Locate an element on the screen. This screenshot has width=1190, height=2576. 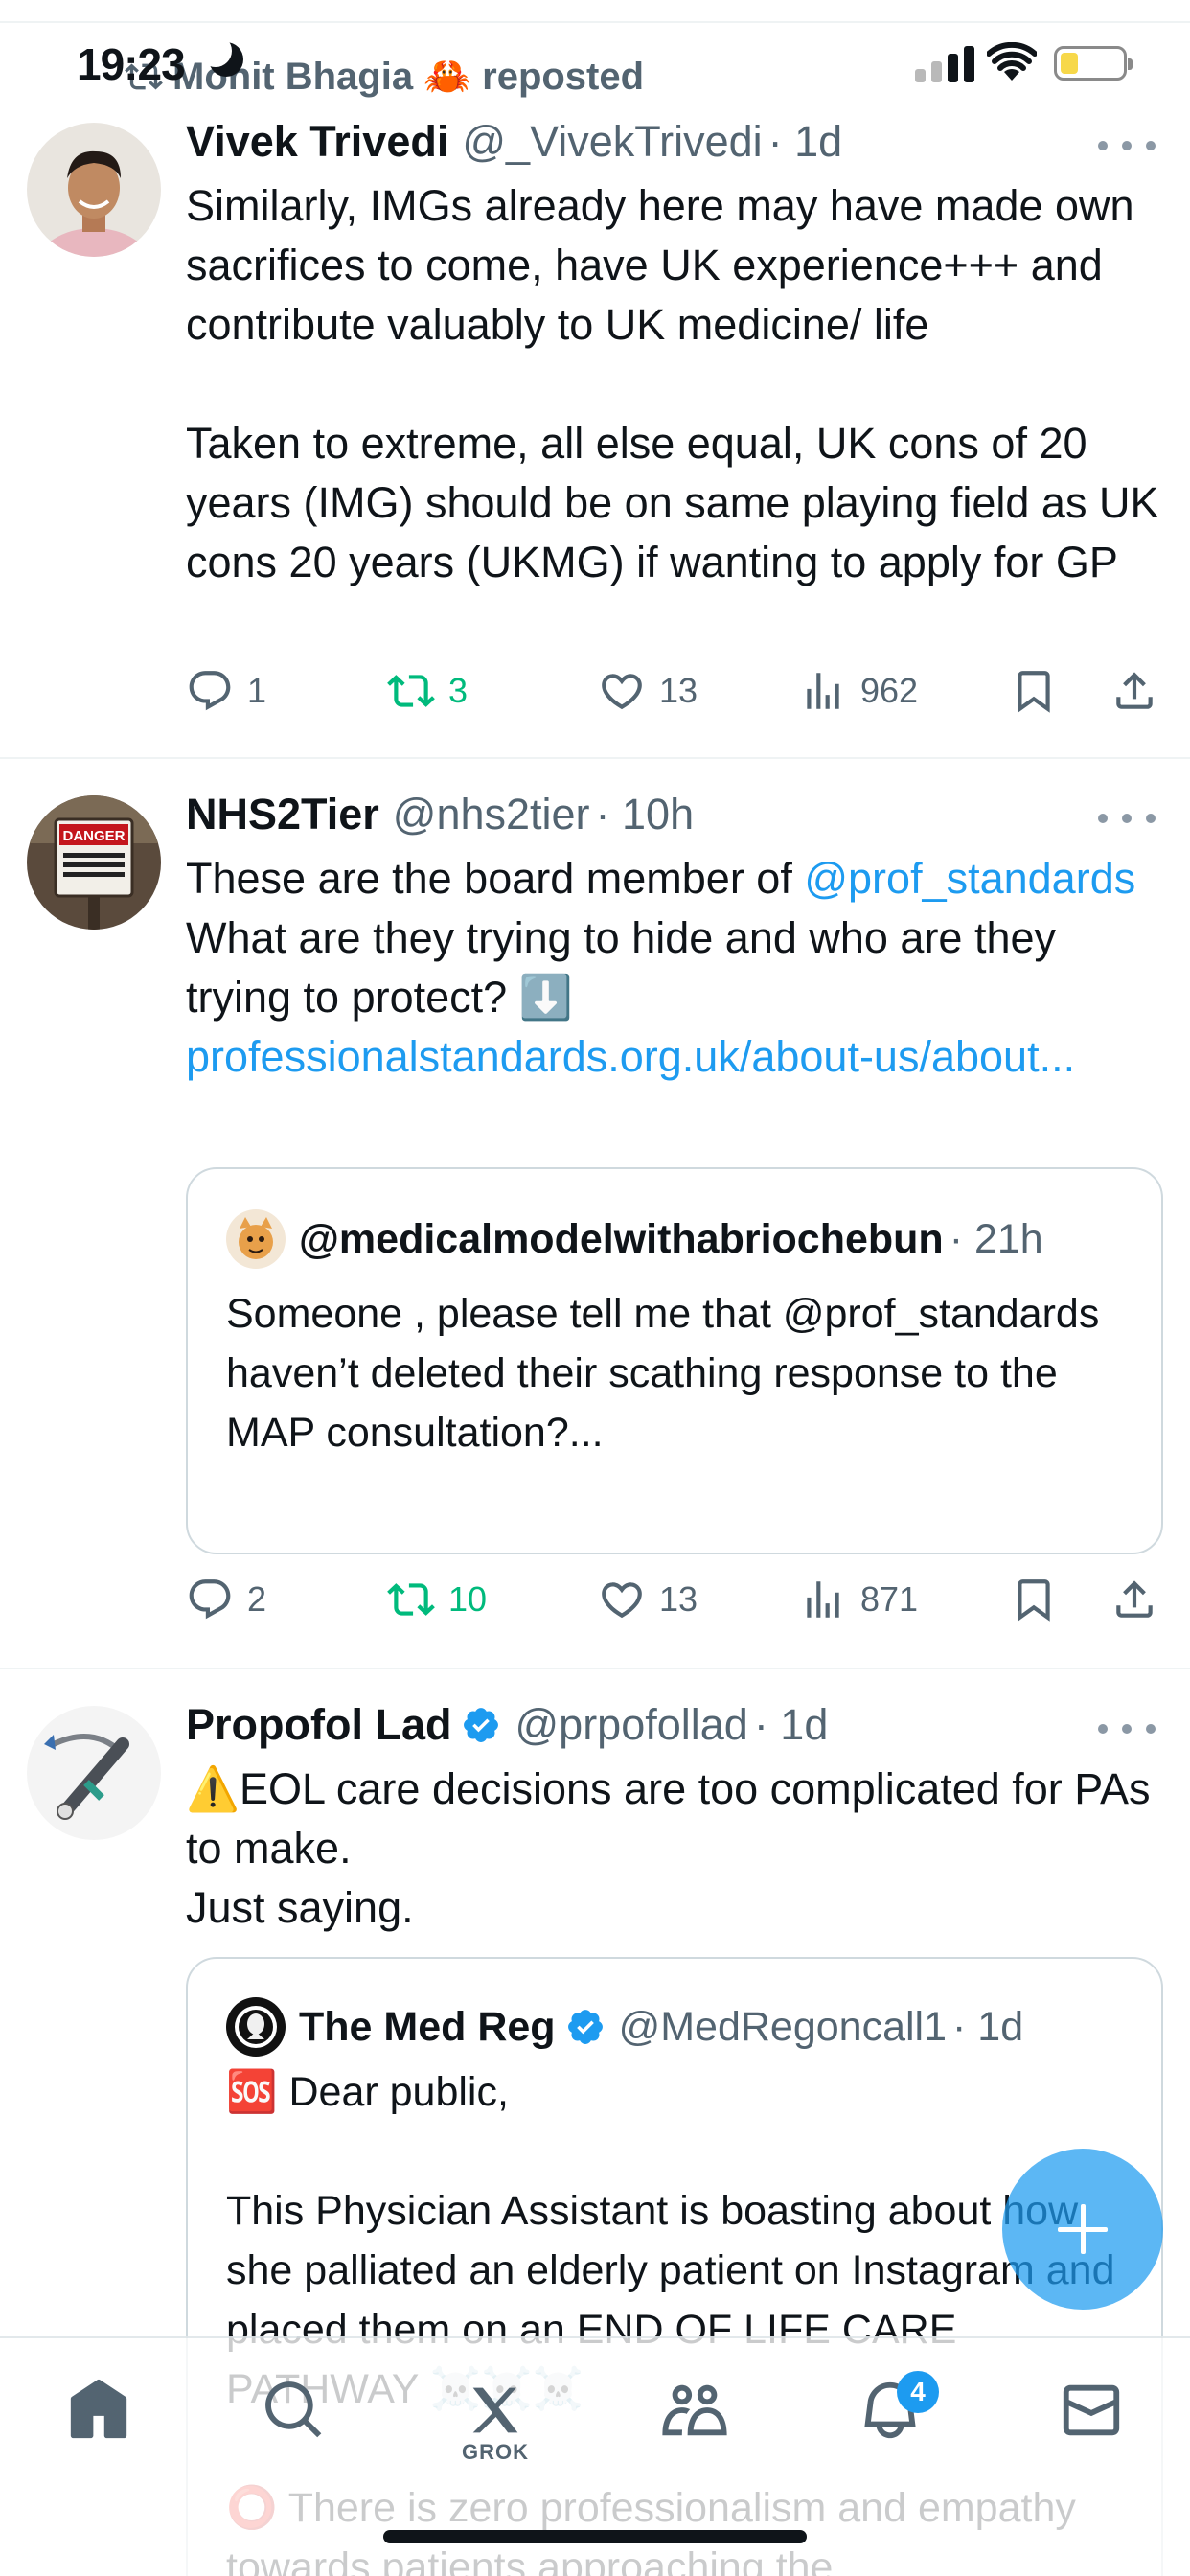
home-icon is located at coordinates (99, 2409).